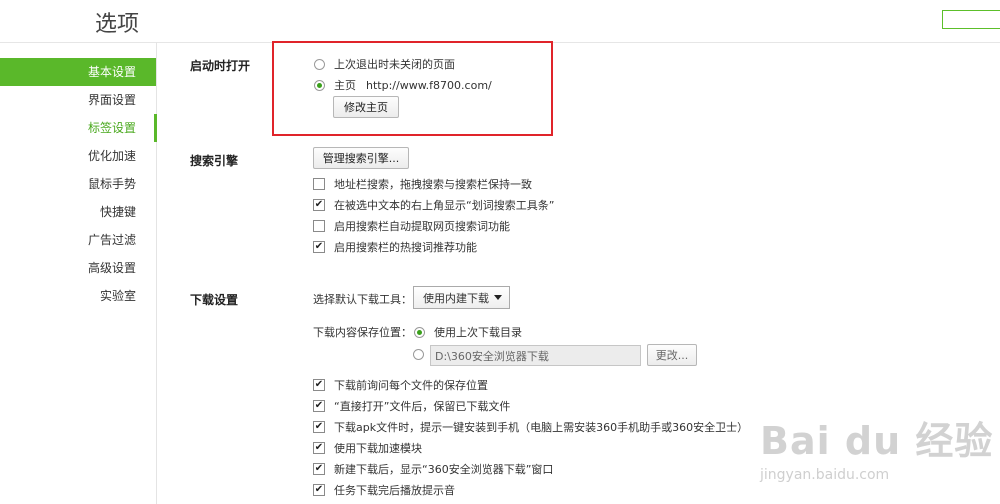  I want to click on radio-last-directory, so click(419, 332).